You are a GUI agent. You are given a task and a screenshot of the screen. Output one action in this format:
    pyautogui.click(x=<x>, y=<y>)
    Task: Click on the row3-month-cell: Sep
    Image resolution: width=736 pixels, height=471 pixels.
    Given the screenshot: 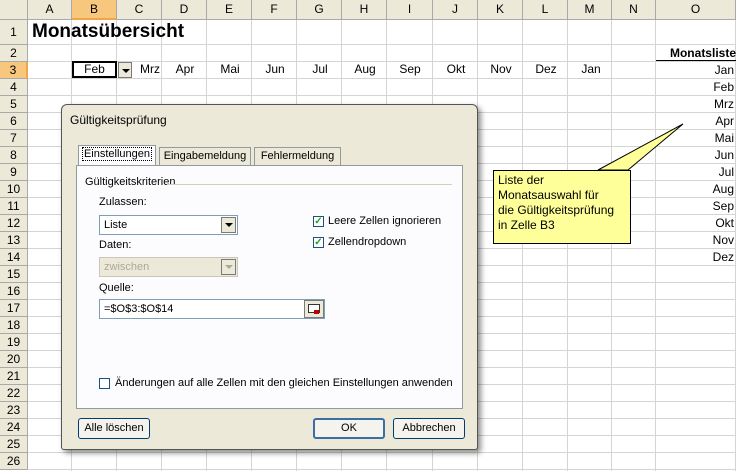 What is the action you would take?
    pyautogui.click(x=410, y=69)
    